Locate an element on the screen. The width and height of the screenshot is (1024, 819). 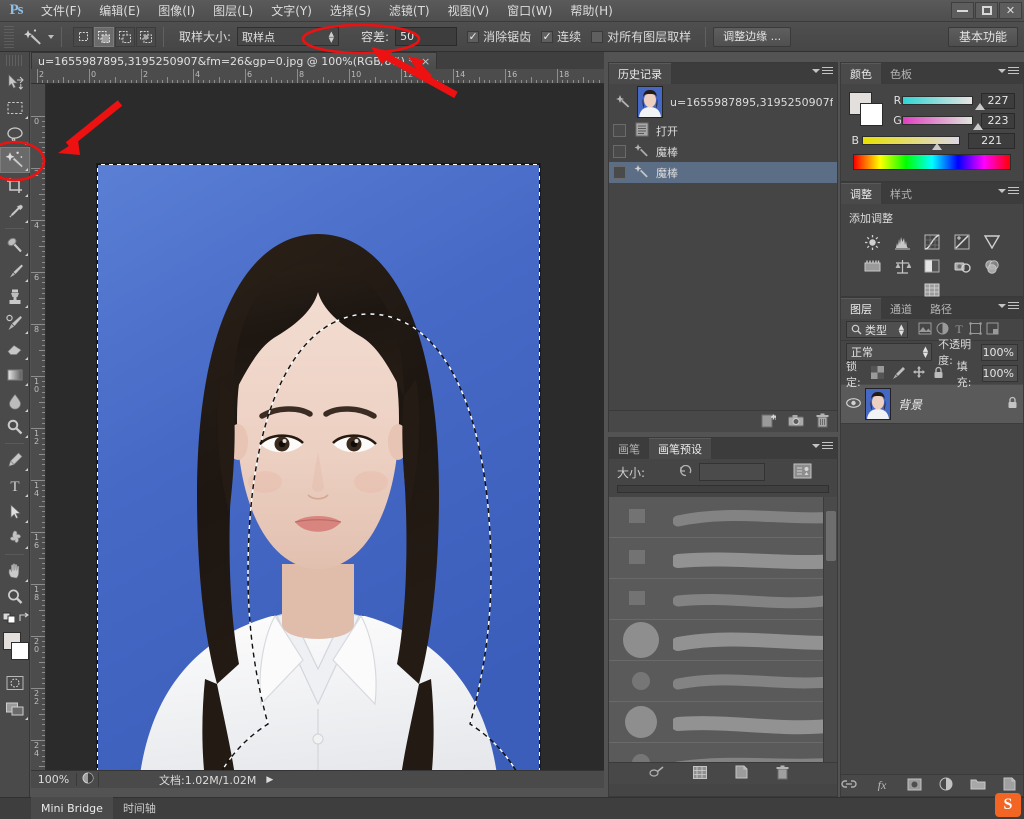
hand-tool is located at coordinates (15, 571).